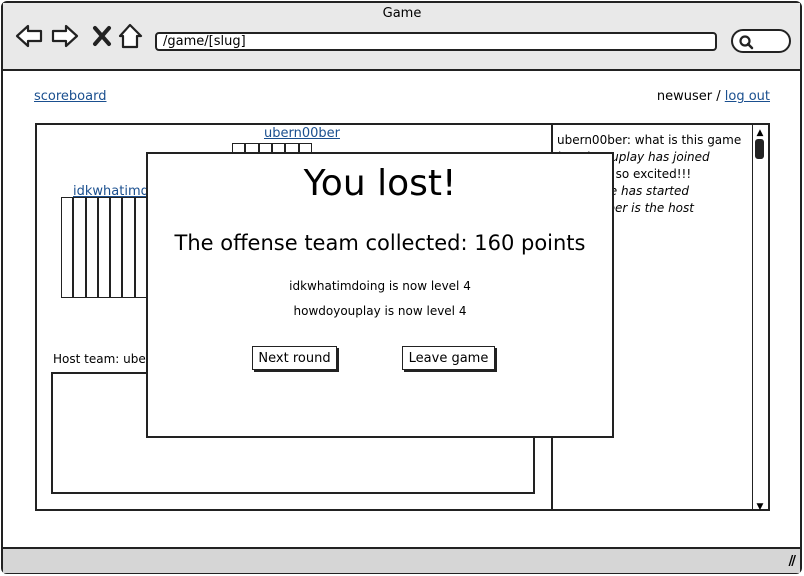 The width and height of the screenshot is (804, 576). I want to click on leave-game-button: Leave game, so click(448, 358).